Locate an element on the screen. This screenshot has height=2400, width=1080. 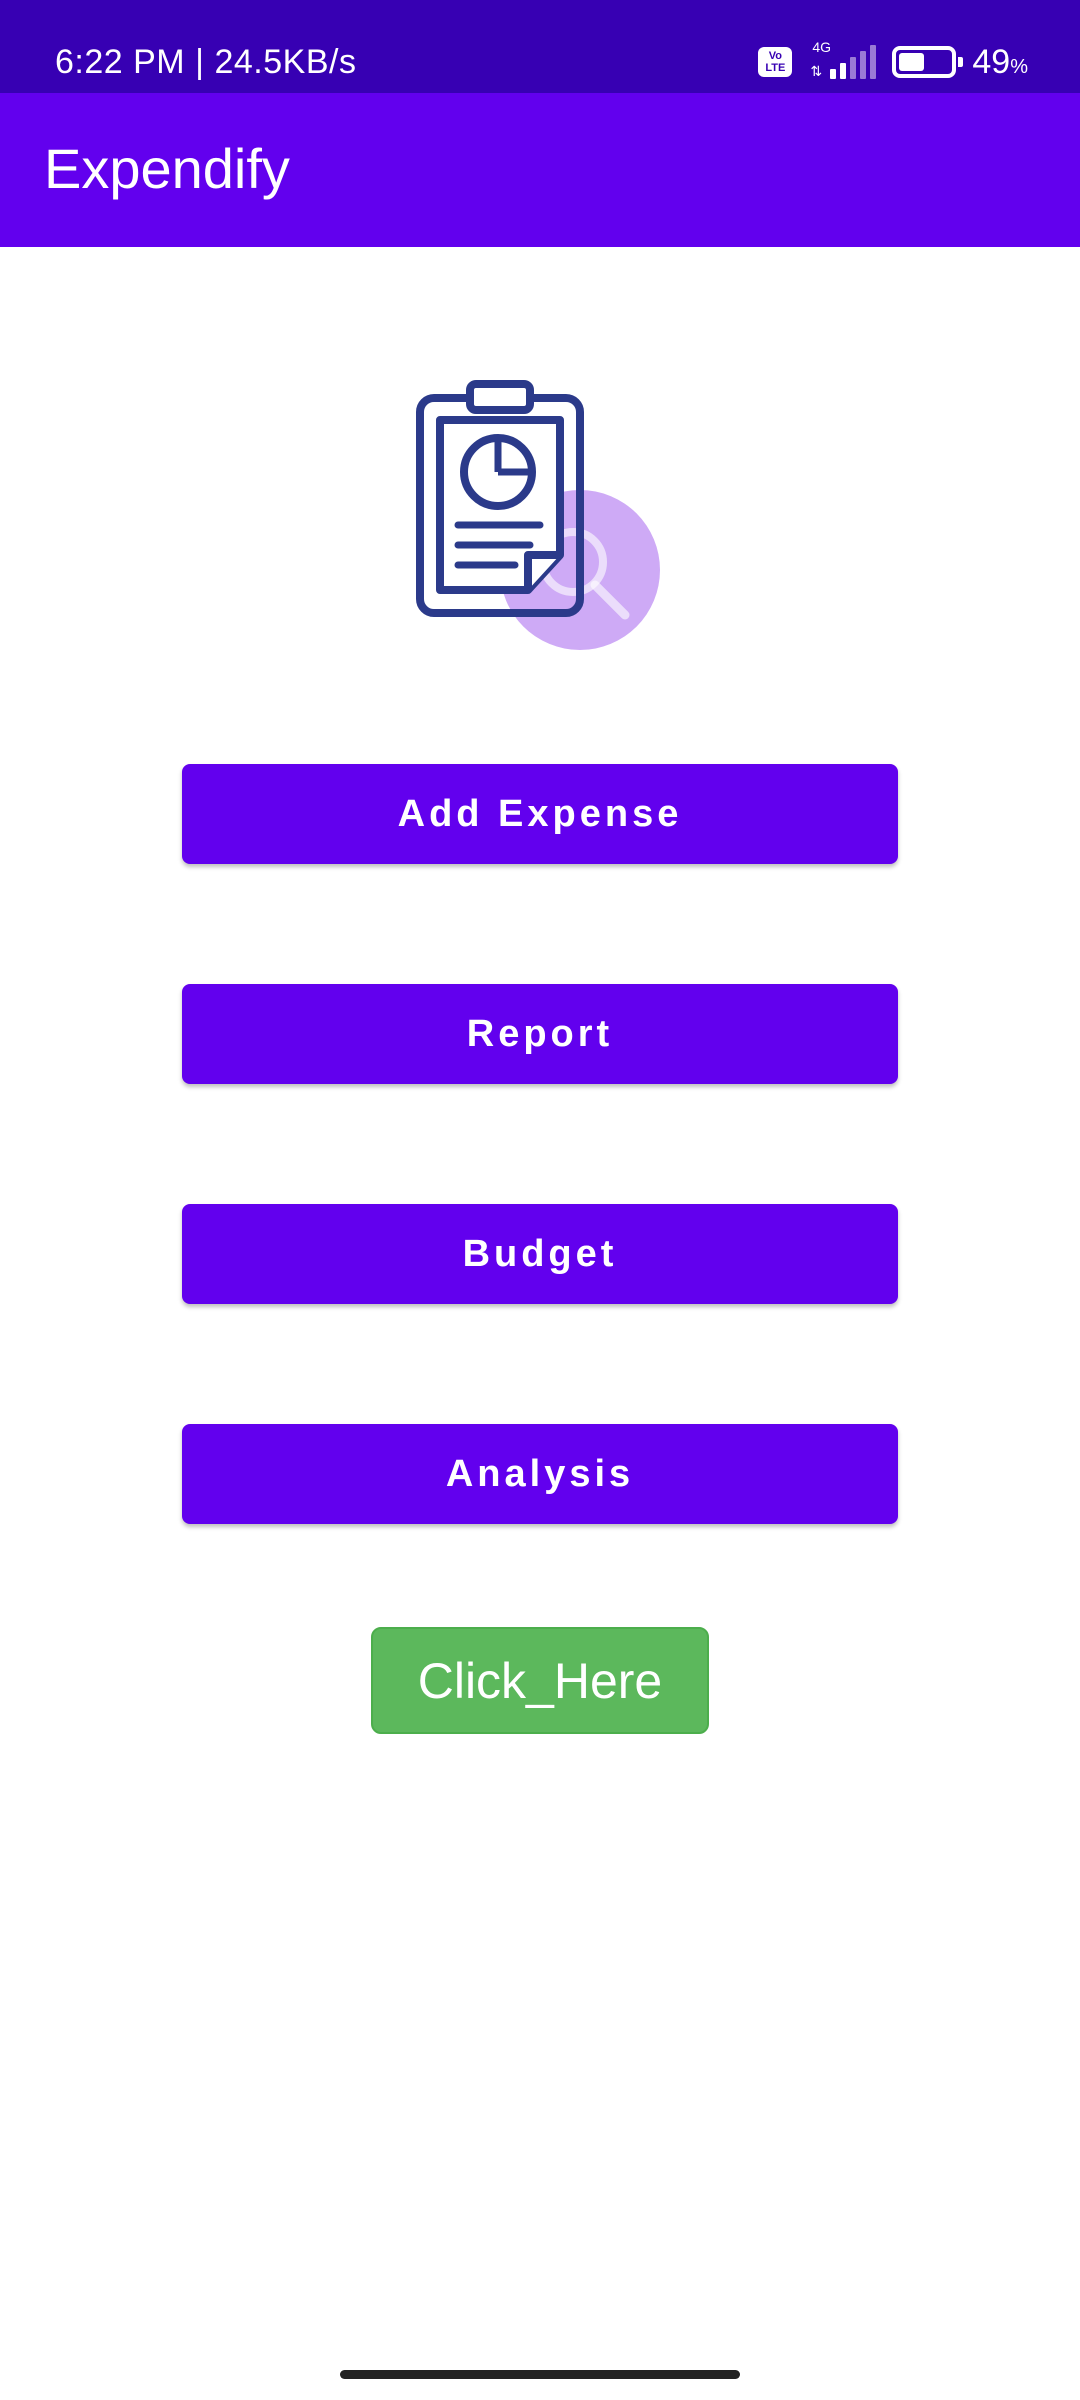
status-bar: 6:22 PM | 24.5KB/s Vo LTE 4G ⇅ 49% is located at coordinates (540, 46).